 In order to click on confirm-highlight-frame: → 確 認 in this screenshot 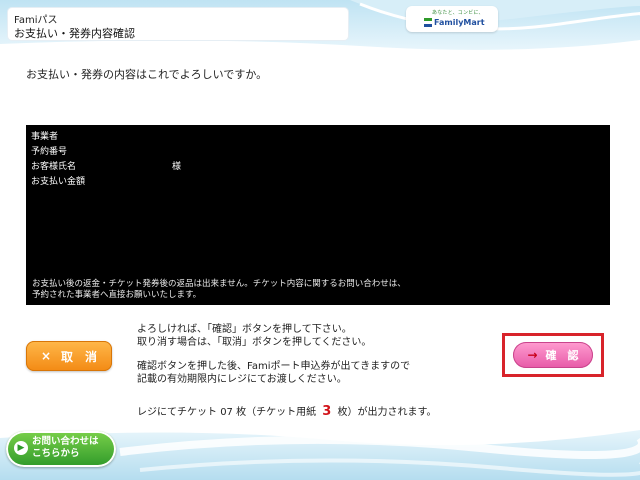, I will do `click(553, 355)`.